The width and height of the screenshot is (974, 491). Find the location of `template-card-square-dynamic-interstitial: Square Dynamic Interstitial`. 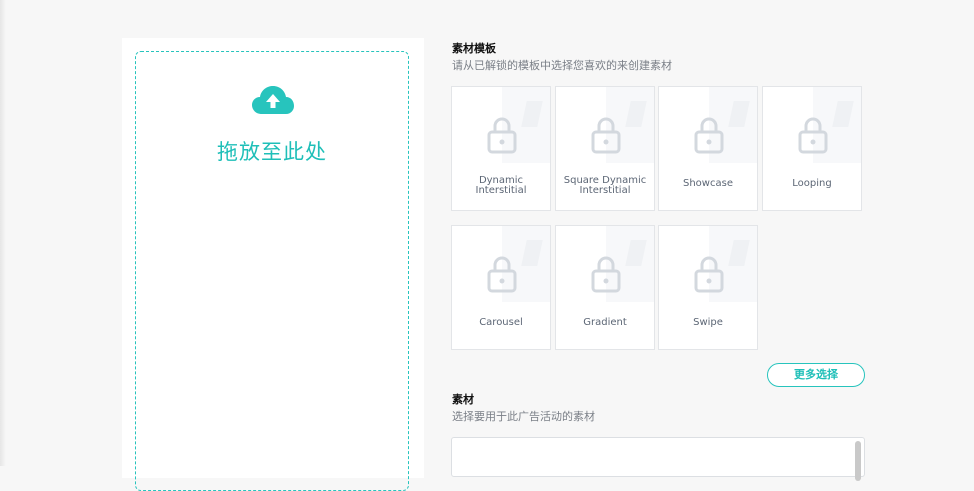

template-card-square-dynamic-interstitial: Square Dynamic Interstitial is located at coordinates (605, 148).